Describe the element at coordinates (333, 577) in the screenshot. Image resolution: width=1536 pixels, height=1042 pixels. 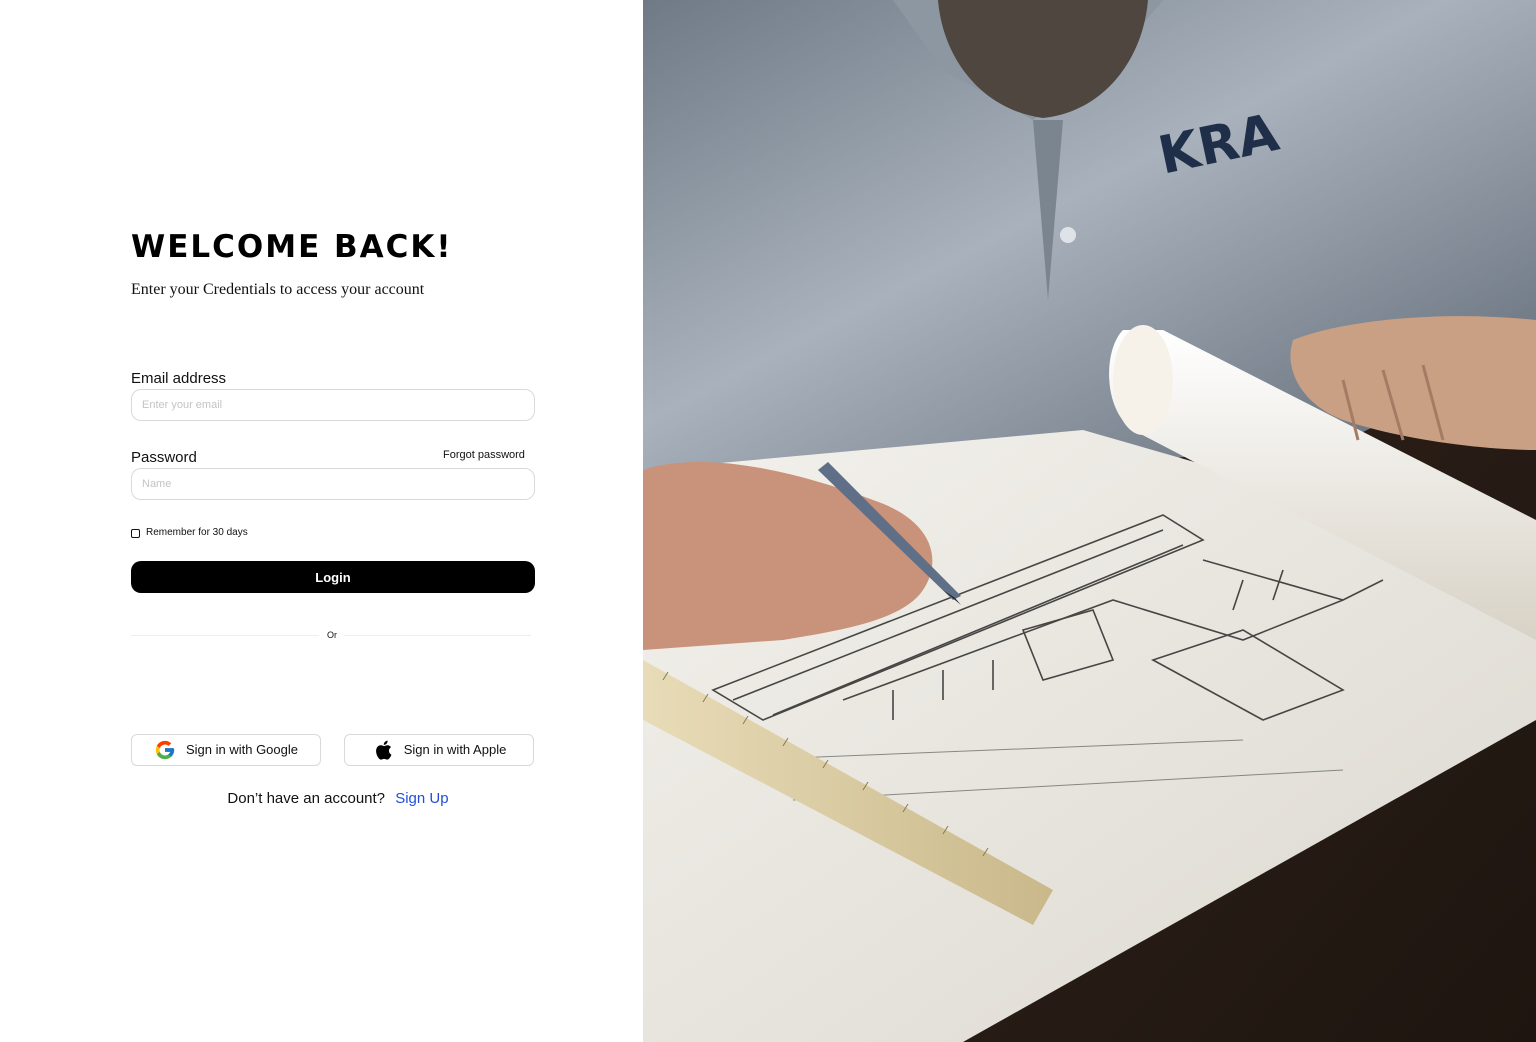
I see `login-button: Login` at that location.